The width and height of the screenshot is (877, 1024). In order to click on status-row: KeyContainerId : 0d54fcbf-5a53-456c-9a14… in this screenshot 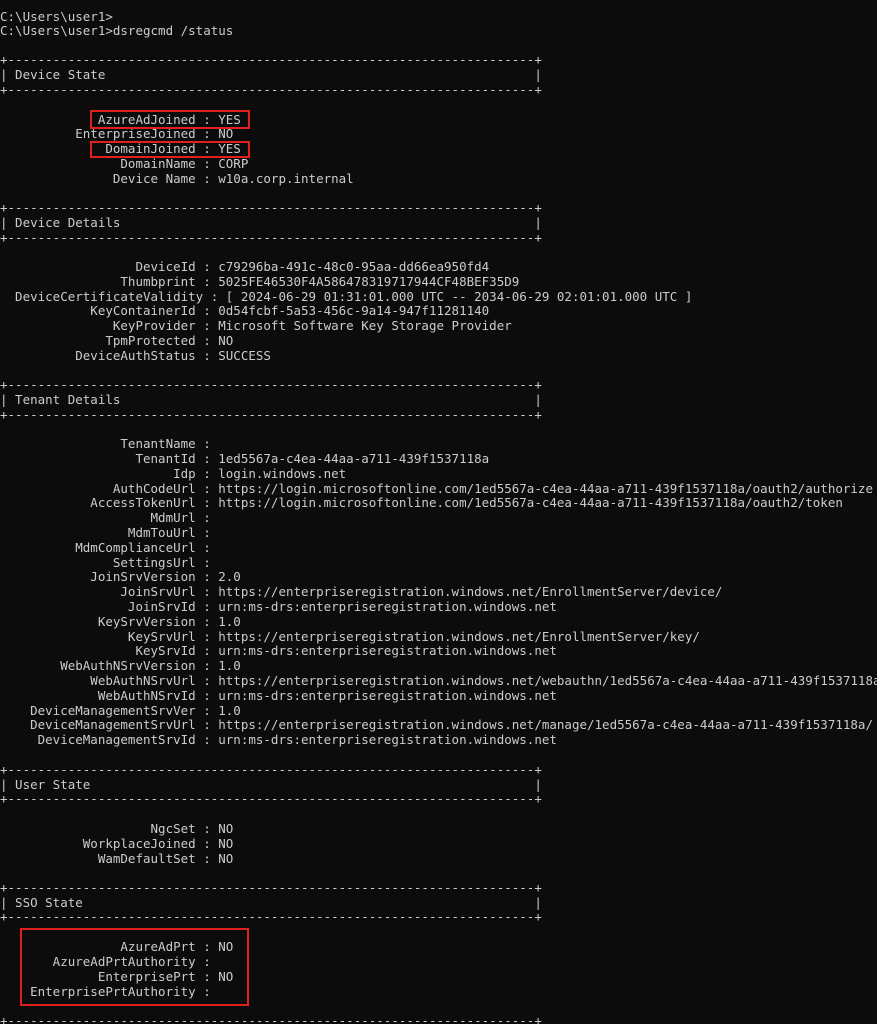, I will do `click(245, 310)`.